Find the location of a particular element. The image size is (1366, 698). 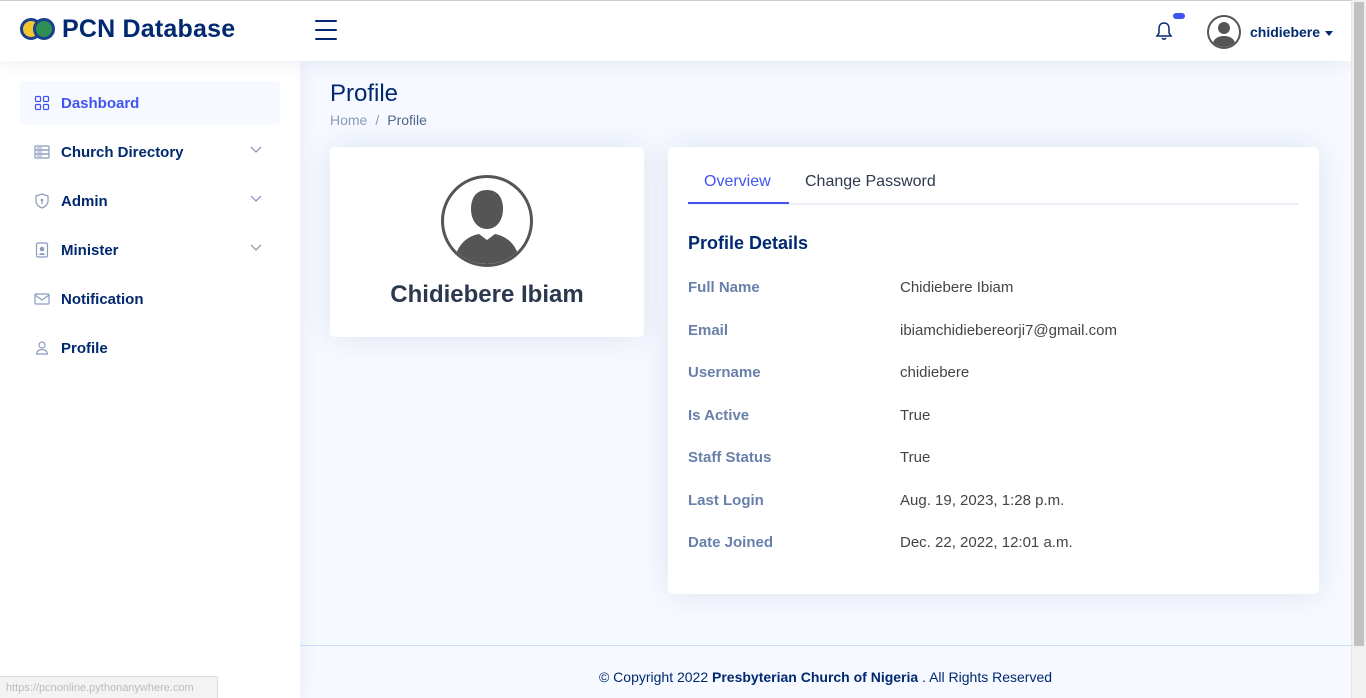

profile-tabs: Overview Change Password is located at coordinates (993, 186).